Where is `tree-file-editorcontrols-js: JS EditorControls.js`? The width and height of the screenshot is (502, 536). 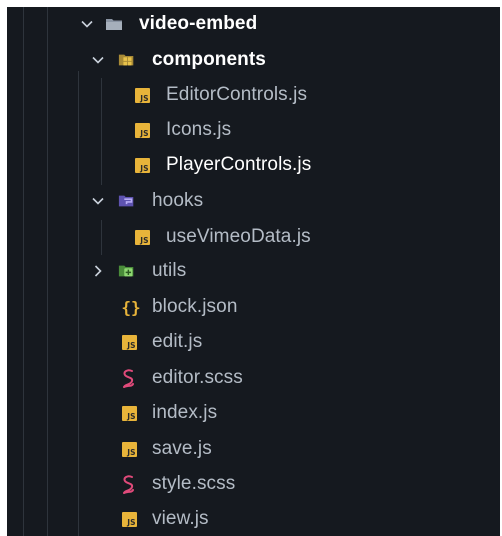 tree-file-editorcontrols-js: JS EditorControls.js is located at coordinates (253, 95).